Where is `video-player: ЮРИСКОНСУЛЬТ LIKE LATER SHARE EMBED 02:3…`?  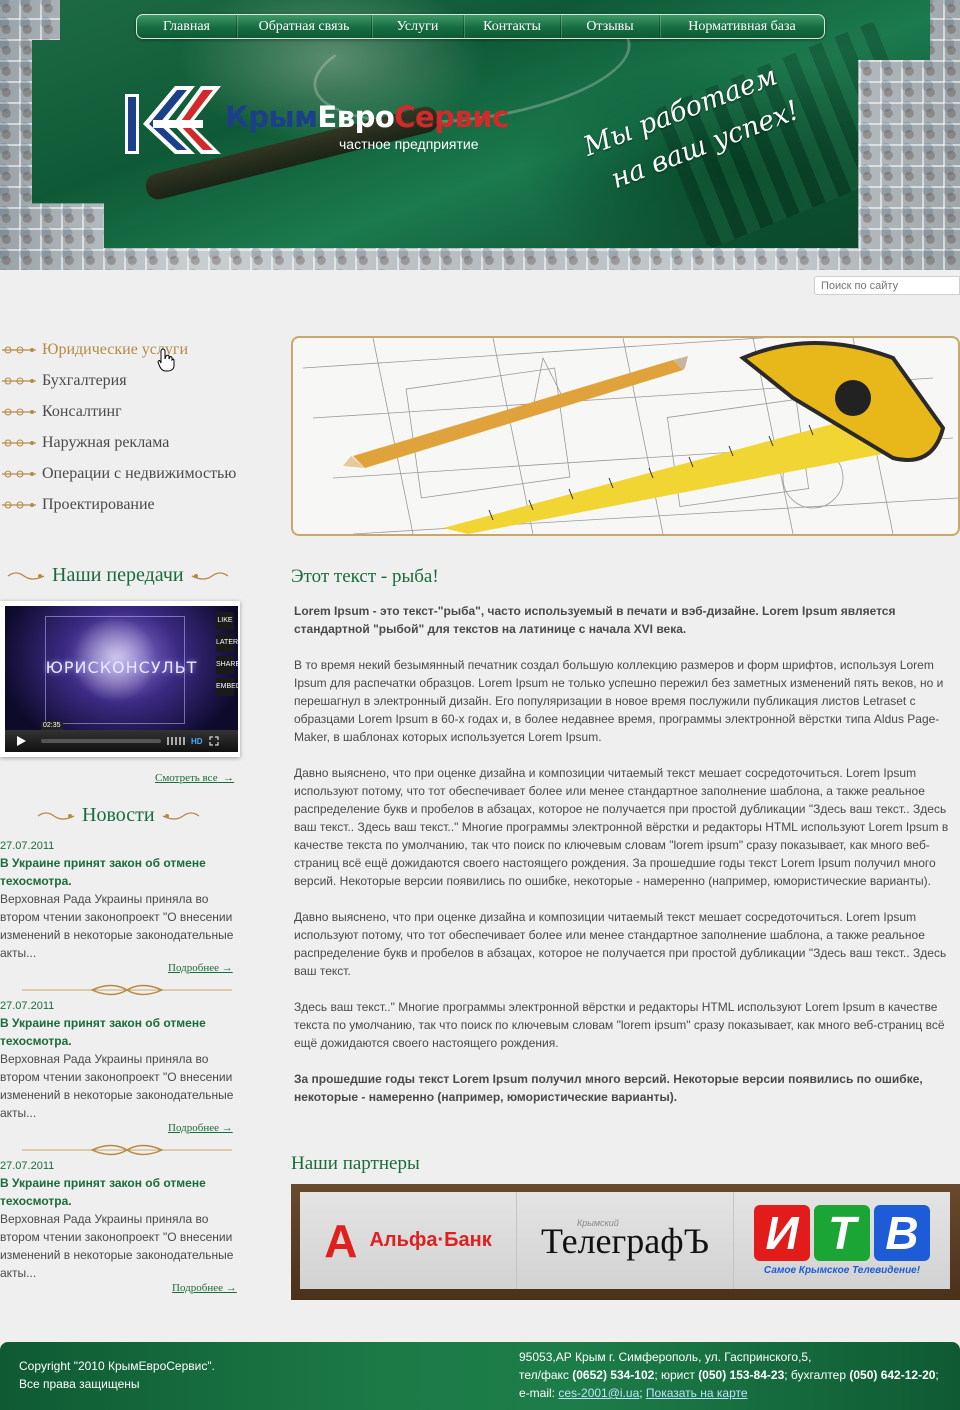 video-player: ЮРИСКОНСУЛЬТ LIKE LATER SHARE EMBED 02:3… is located at coordinates (120, 679).